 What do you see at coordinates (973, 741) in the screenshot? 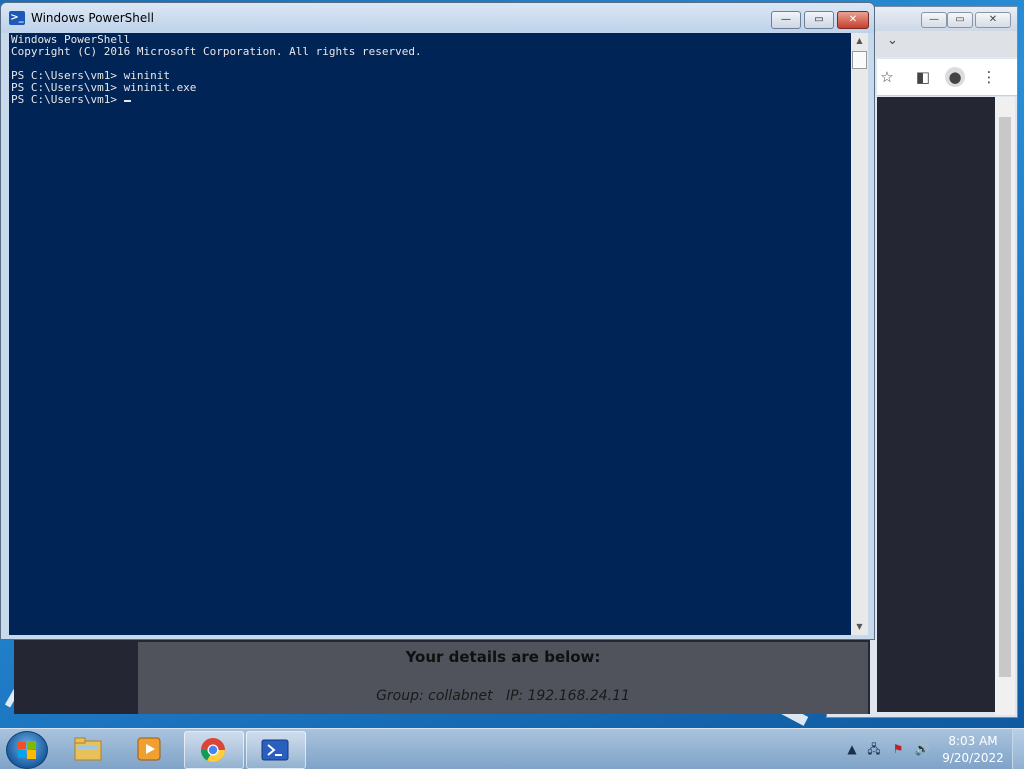
I see `clock-time: 8:03 AM` at bounding box center [973, 741].